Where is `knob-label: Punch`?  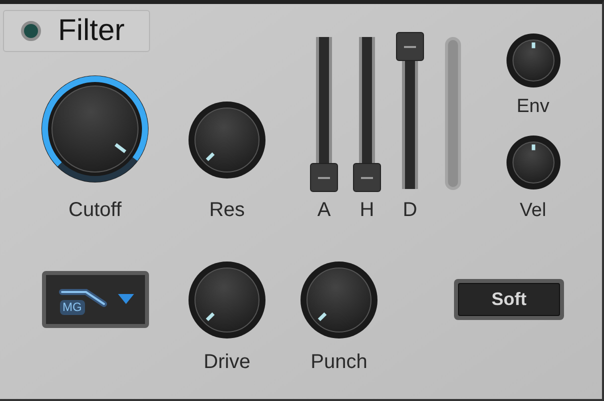
knob-label: Punch is located at coordinates (339, 362).